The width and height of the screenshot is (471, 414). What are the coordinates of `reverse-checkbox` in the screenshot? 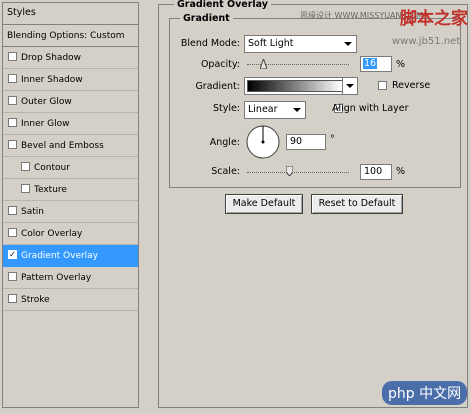 It's located at (382, 85).